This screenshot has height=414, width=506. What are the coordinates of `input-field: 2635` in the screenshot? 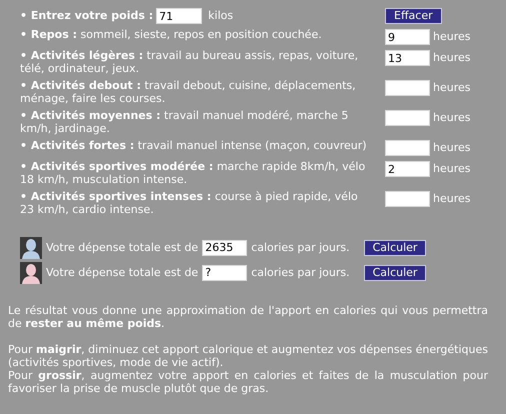 It's located at (225, 248).